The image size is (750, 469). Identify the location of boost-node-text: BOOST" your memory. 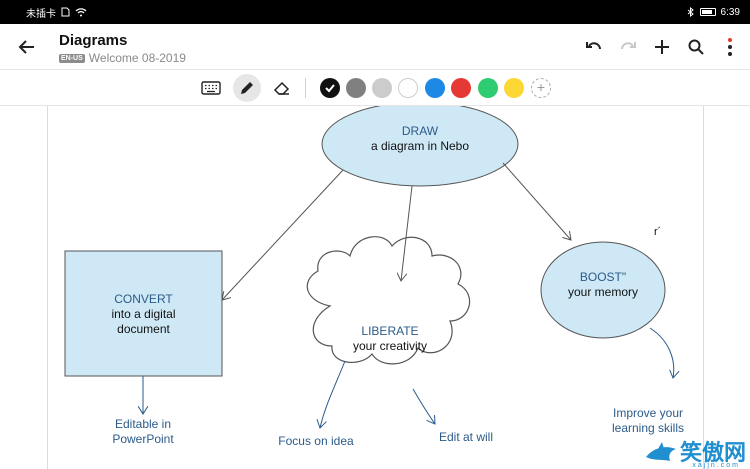
(603, 285).